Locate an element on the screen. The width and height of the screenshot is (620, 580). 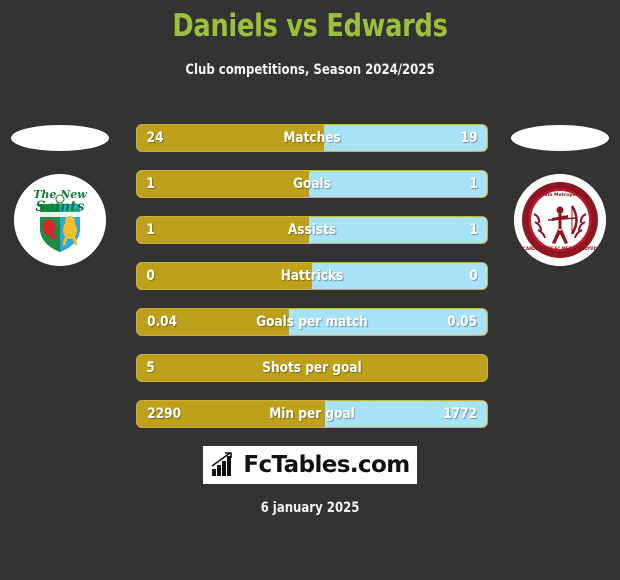
stat-row: 5 Shots per goal is located at coordinates (312, 368).